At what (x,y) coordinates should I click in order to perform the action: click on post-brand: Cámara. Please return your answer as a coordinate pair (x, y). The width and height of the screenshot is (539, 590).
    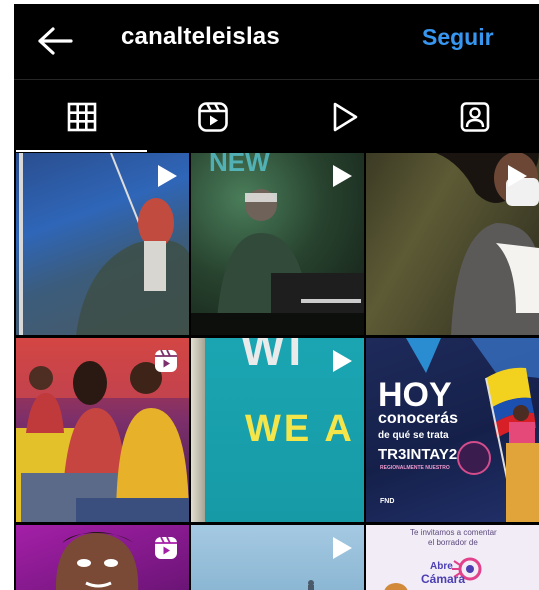
    Looking at the image, I should click on (443, 579).